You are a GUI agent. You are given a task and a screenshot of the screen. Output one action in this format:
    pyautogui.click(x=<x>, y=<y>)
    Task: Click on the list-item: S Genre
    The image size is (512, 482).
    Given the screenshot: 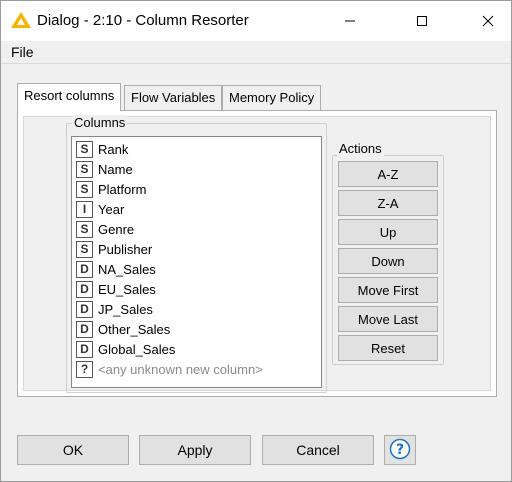 What is the action you would take?
    pyautogui.click(x=196, y=229)
    